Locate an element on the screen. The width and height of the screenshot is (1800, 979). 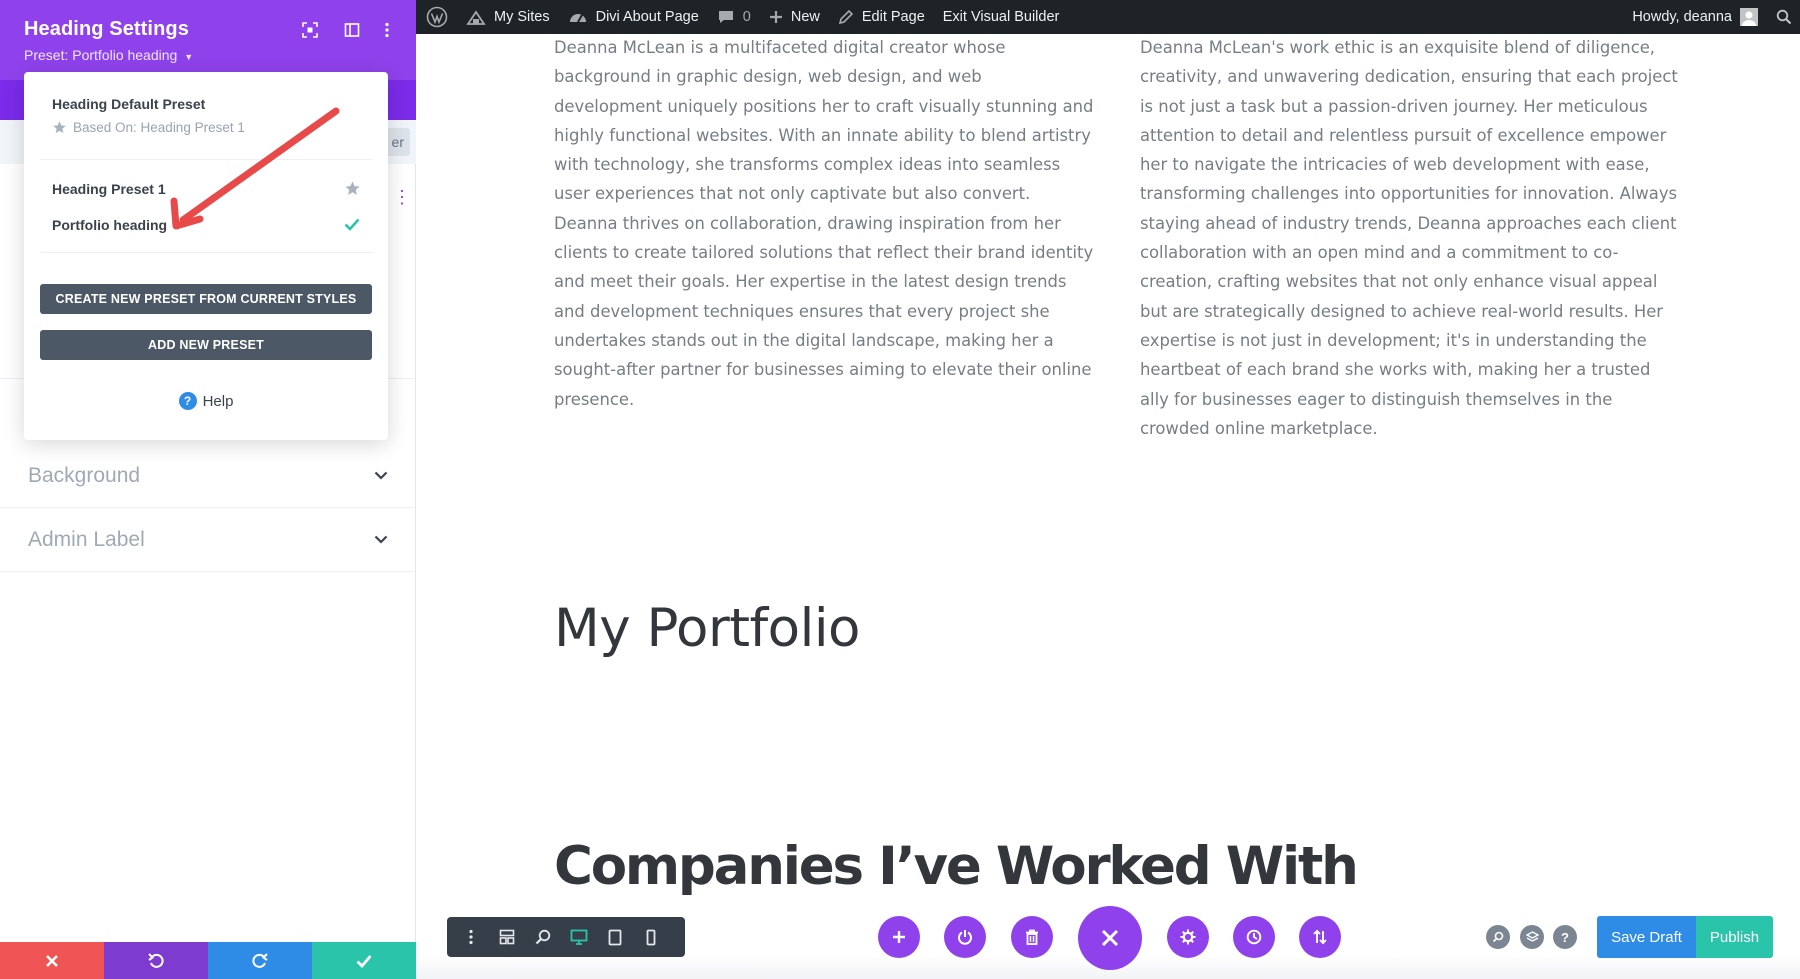
account-menu: Howdy, deanna is located at coordinates (1695, 17).